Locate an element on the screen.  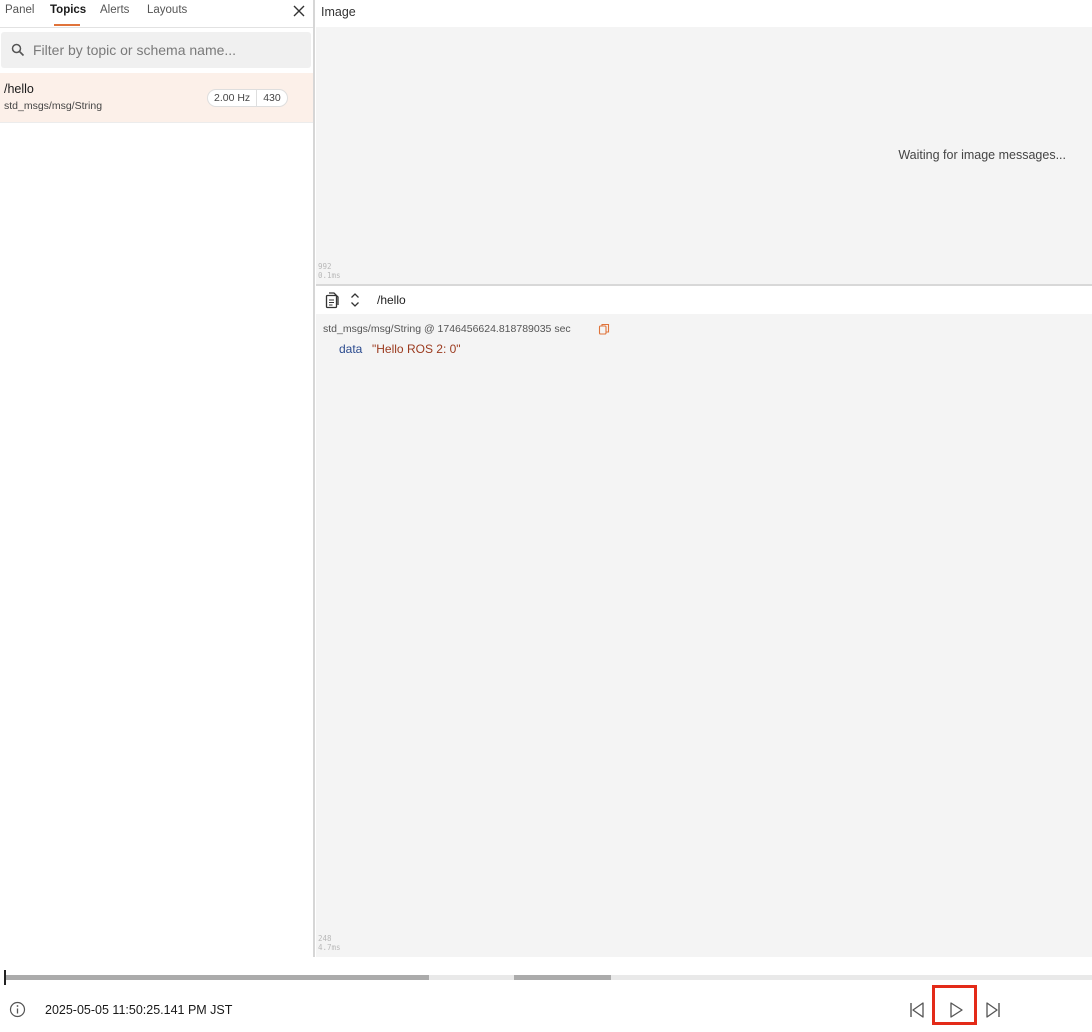
image-perf-counter: 992 0.1ms is located at coordinates (329, 271).